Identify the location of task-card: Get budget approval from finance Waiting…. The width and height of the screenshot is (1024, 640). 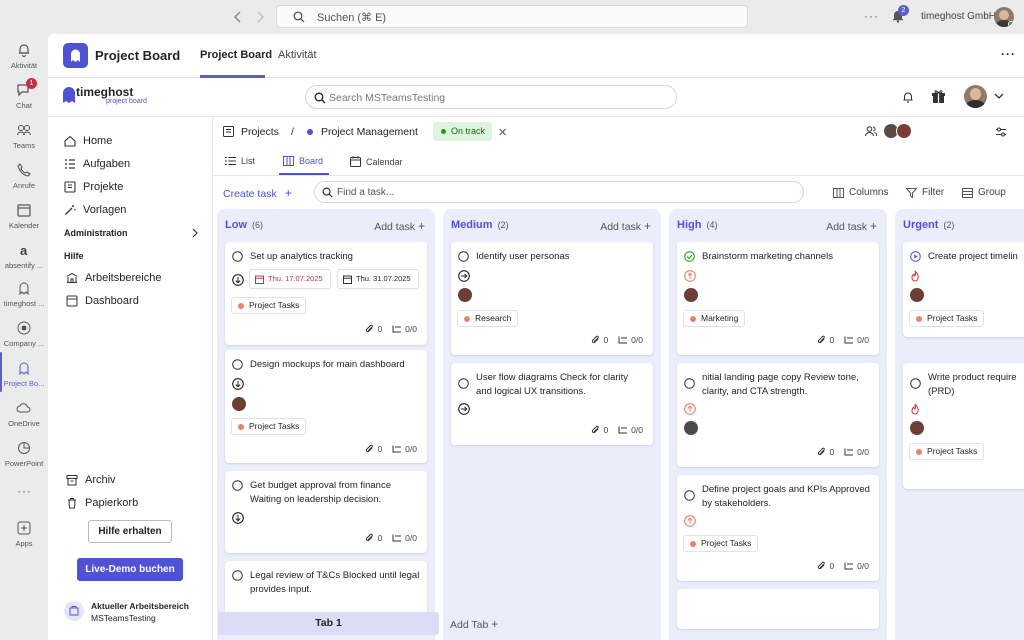
(326, 512).